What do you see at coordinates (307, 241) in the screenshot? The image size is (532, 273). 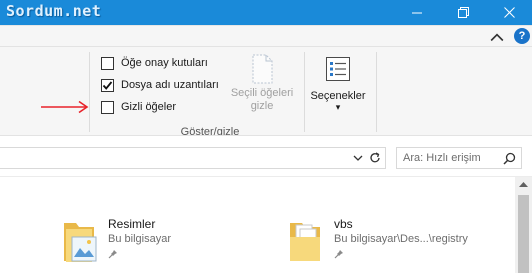 I see `documents-folder-icon` at bounding box center [307, 241].